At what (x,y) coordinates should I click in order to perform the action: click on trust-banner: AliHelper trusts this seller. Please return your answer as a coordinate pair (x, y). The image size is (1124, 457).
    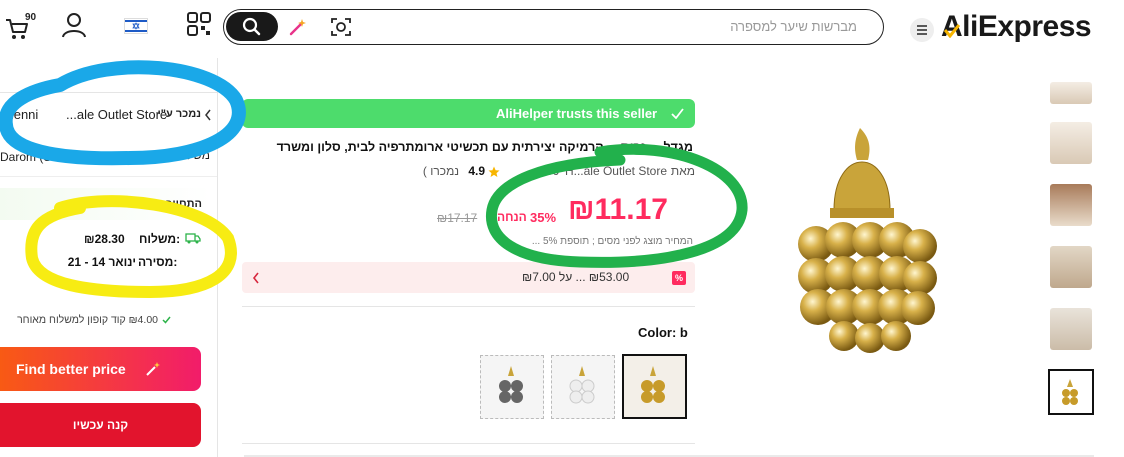
    Looking at the image, I should click on (468, 113).